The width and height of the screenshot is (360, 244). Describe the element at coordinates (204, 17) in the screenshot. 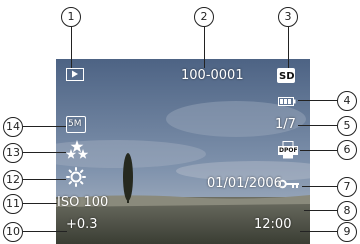

I see `callout-2: 2` at that location.